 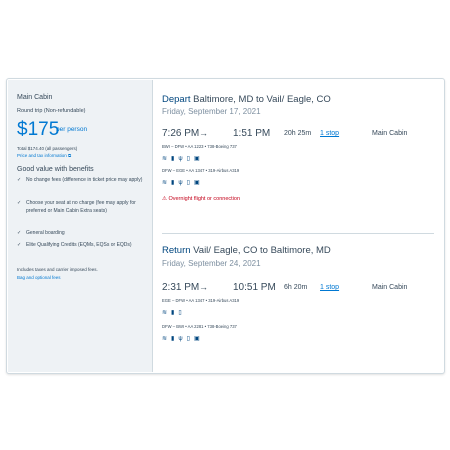 I want to click on per-person-label: per person, so click(x=72, y=129).